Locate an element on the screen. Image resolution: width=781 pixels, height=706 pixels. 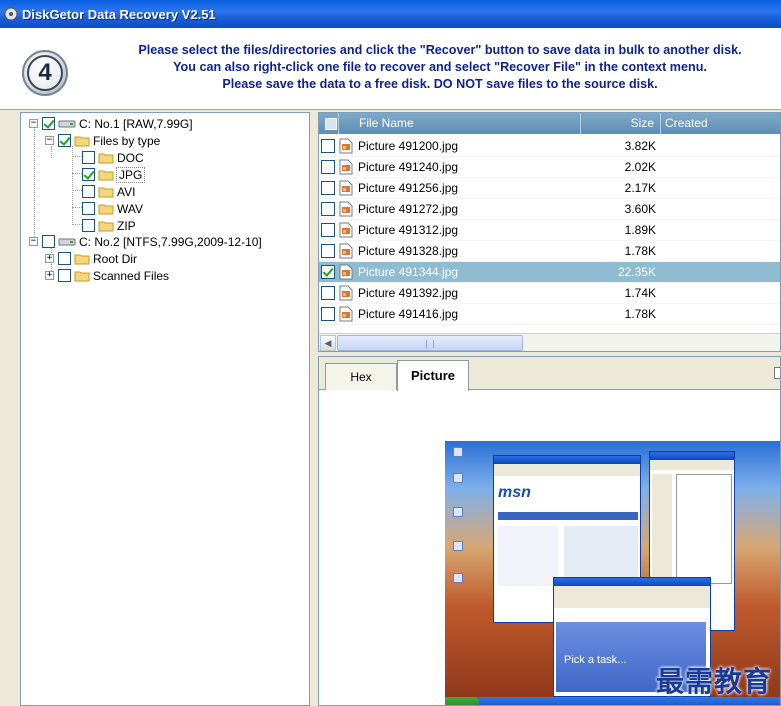
tree-label-jpg: JPG is located at coordinates (130, 174).